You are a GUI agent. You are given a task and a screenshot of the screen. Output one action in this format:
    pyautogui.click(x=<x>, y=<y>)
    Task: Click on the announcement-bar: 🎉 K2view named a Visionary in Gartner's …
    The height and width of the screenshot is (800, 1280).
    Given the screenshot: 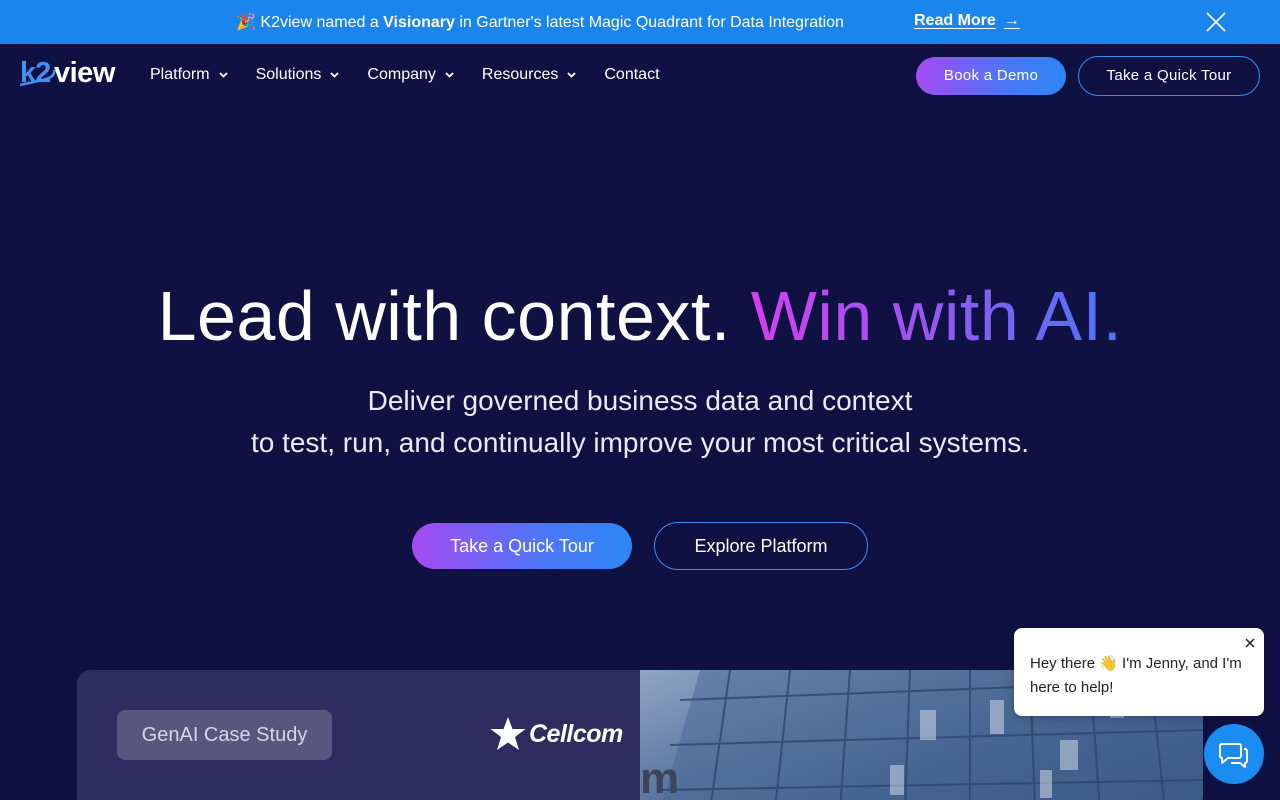 What is the action you would take?
    pyautogui.click(x=640, y=22)
    